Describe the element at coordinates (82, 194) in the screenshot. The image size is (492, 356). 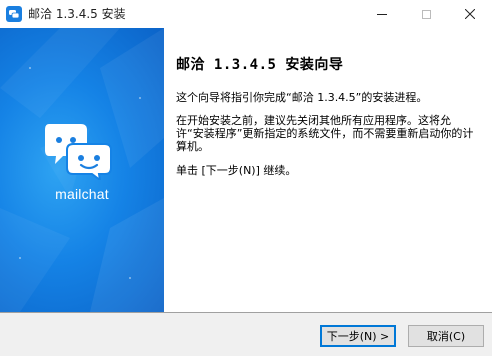
I see `brand-name: mailchat` at that location.